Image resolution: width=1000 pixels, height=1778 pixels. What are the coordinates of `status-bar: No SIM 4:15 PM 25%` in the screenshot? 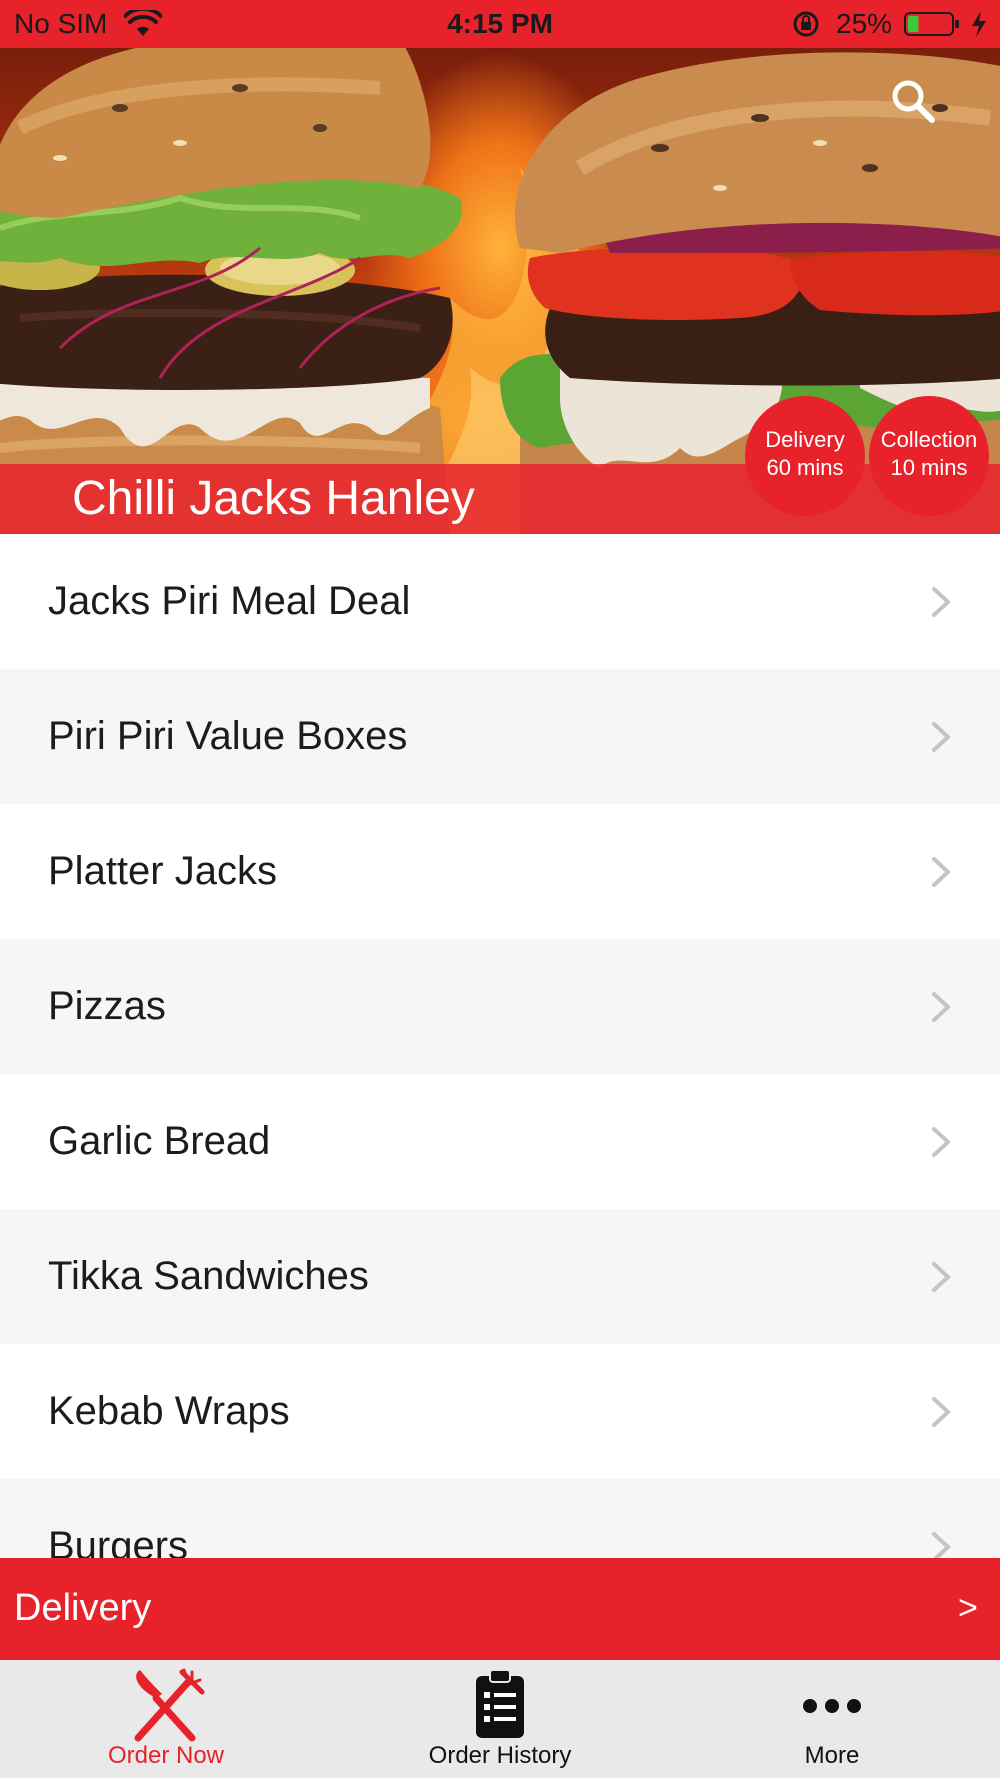 It's located at (500, 24).